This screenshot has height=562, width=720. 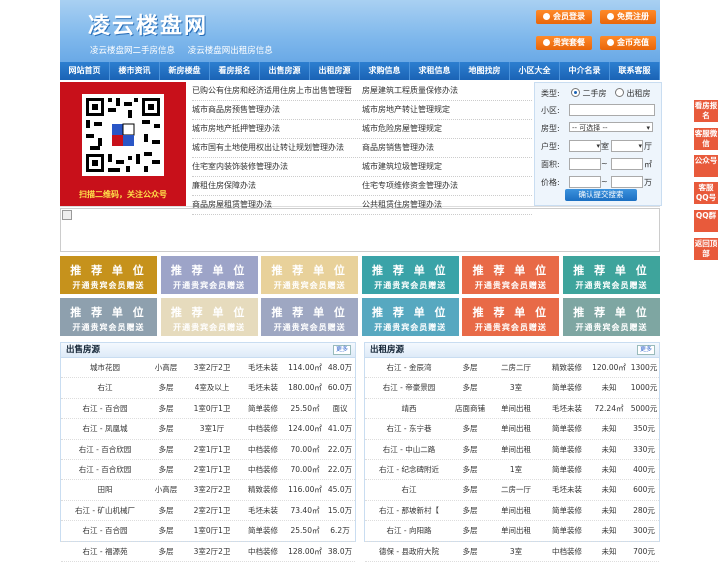 What do you see at coordinates (564, 17) in the screenshot?
I see `login-button: 会员登录` at bounding box center [564, 17].